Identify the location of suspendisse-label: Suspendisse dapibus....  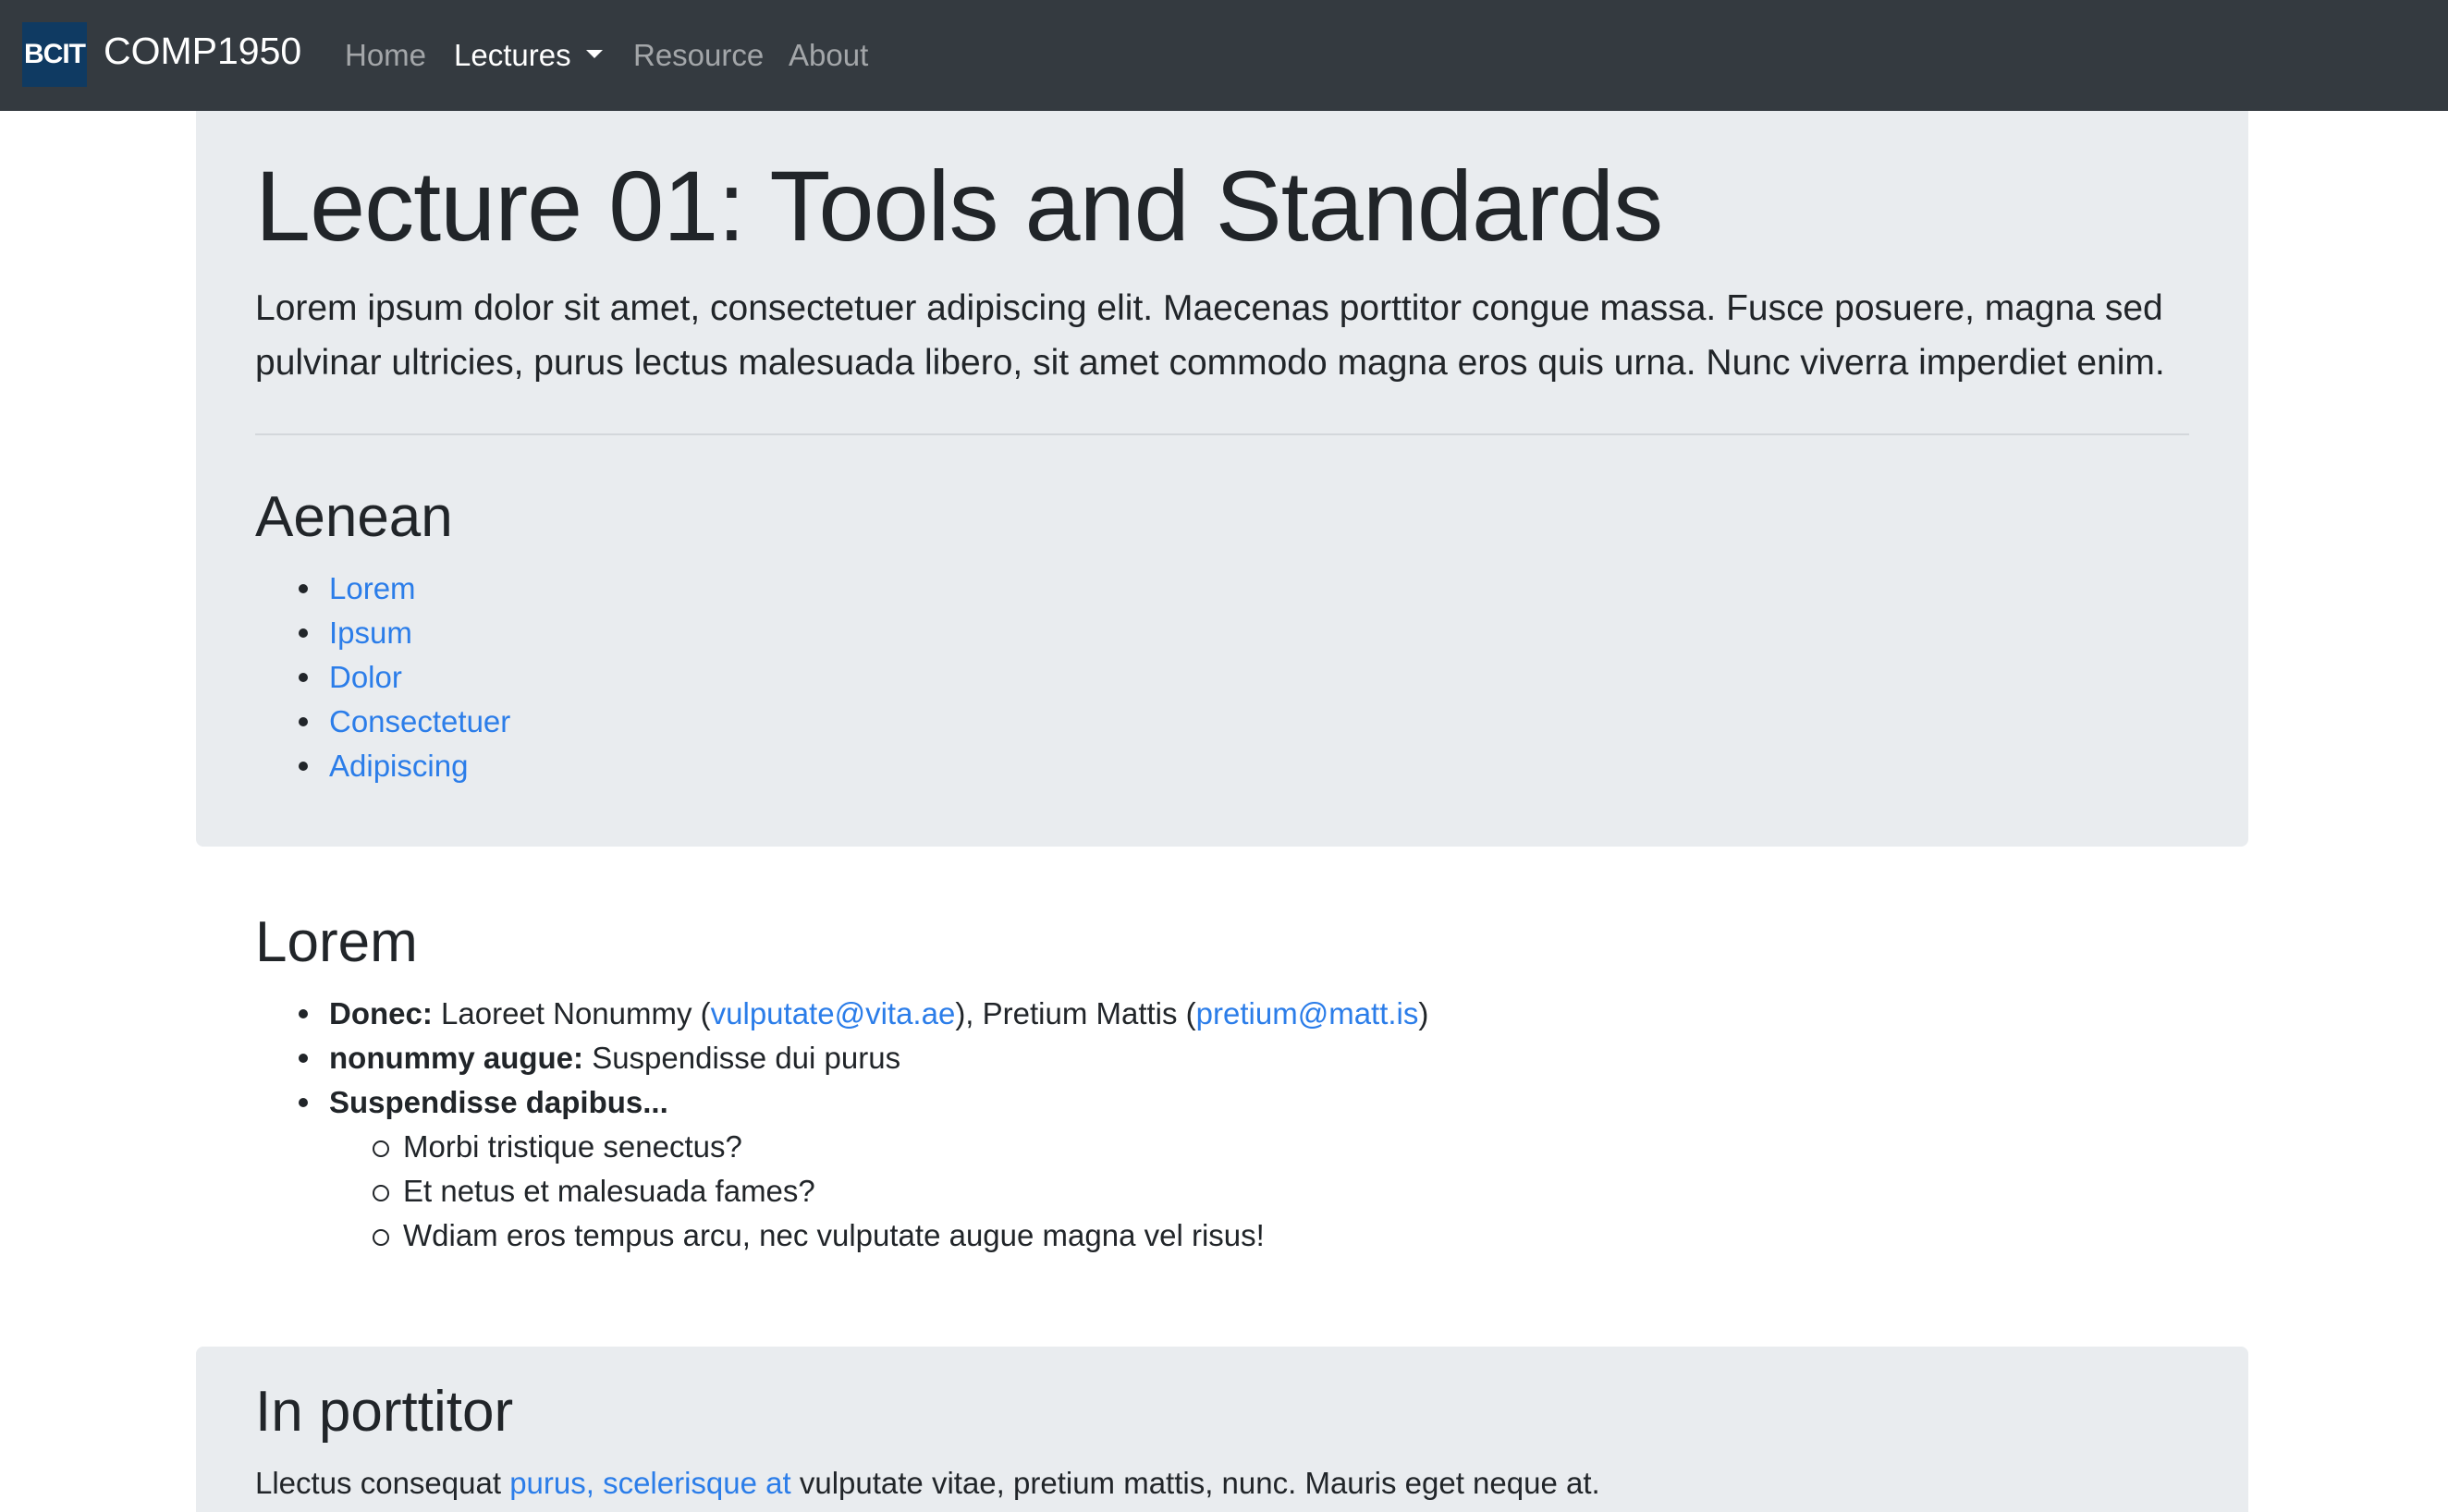
(498, 1102).